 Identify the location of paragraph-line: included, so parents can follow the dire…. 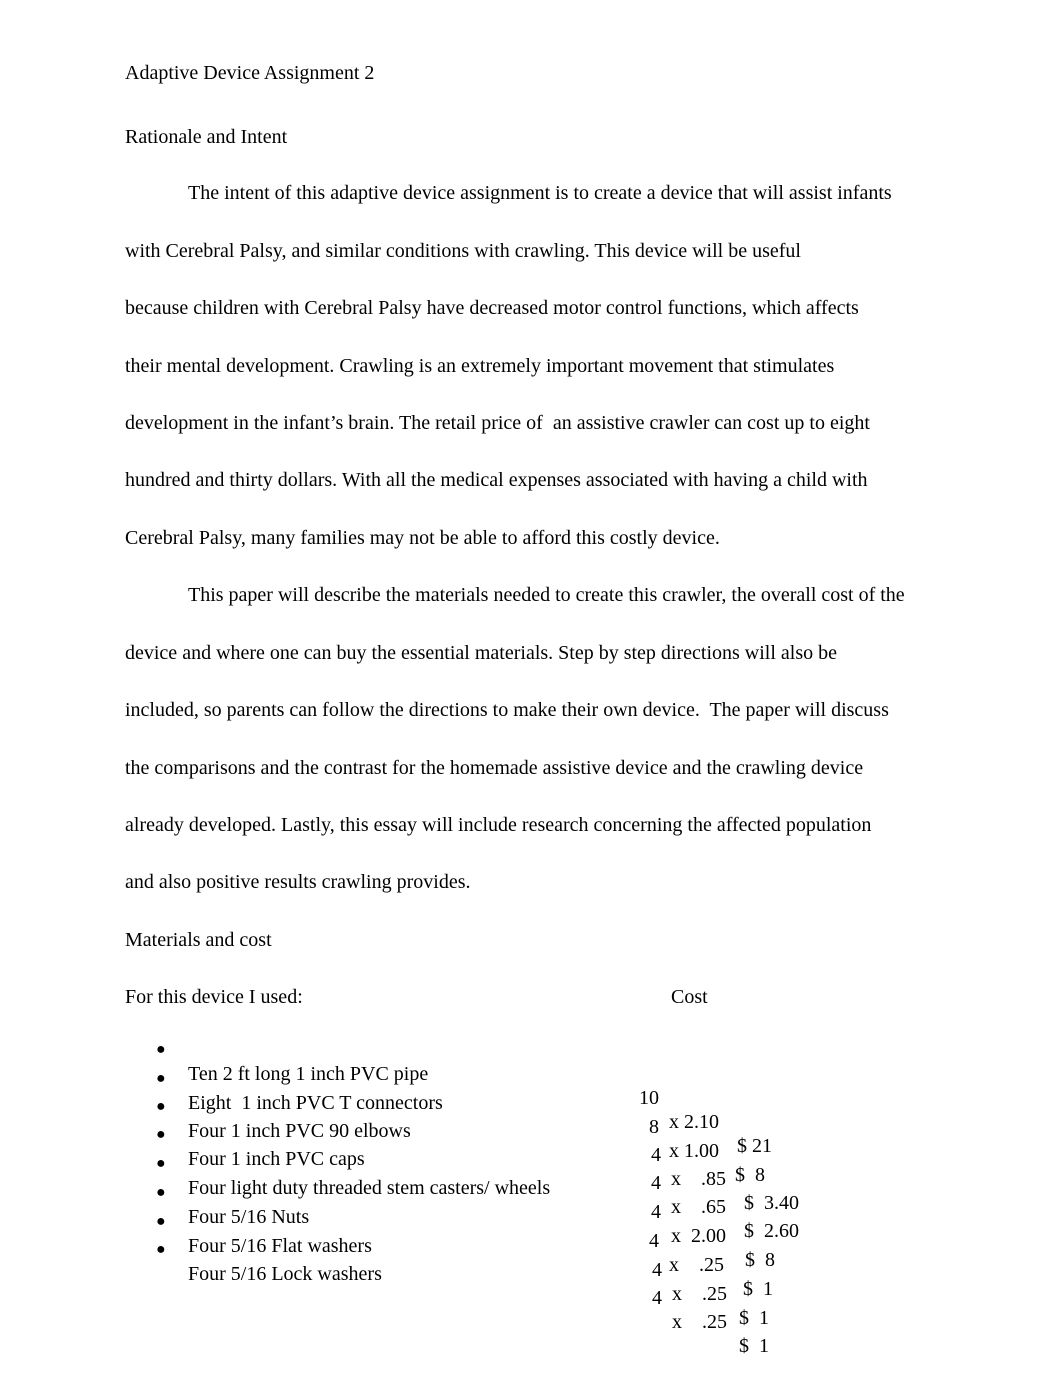
(507, 710).